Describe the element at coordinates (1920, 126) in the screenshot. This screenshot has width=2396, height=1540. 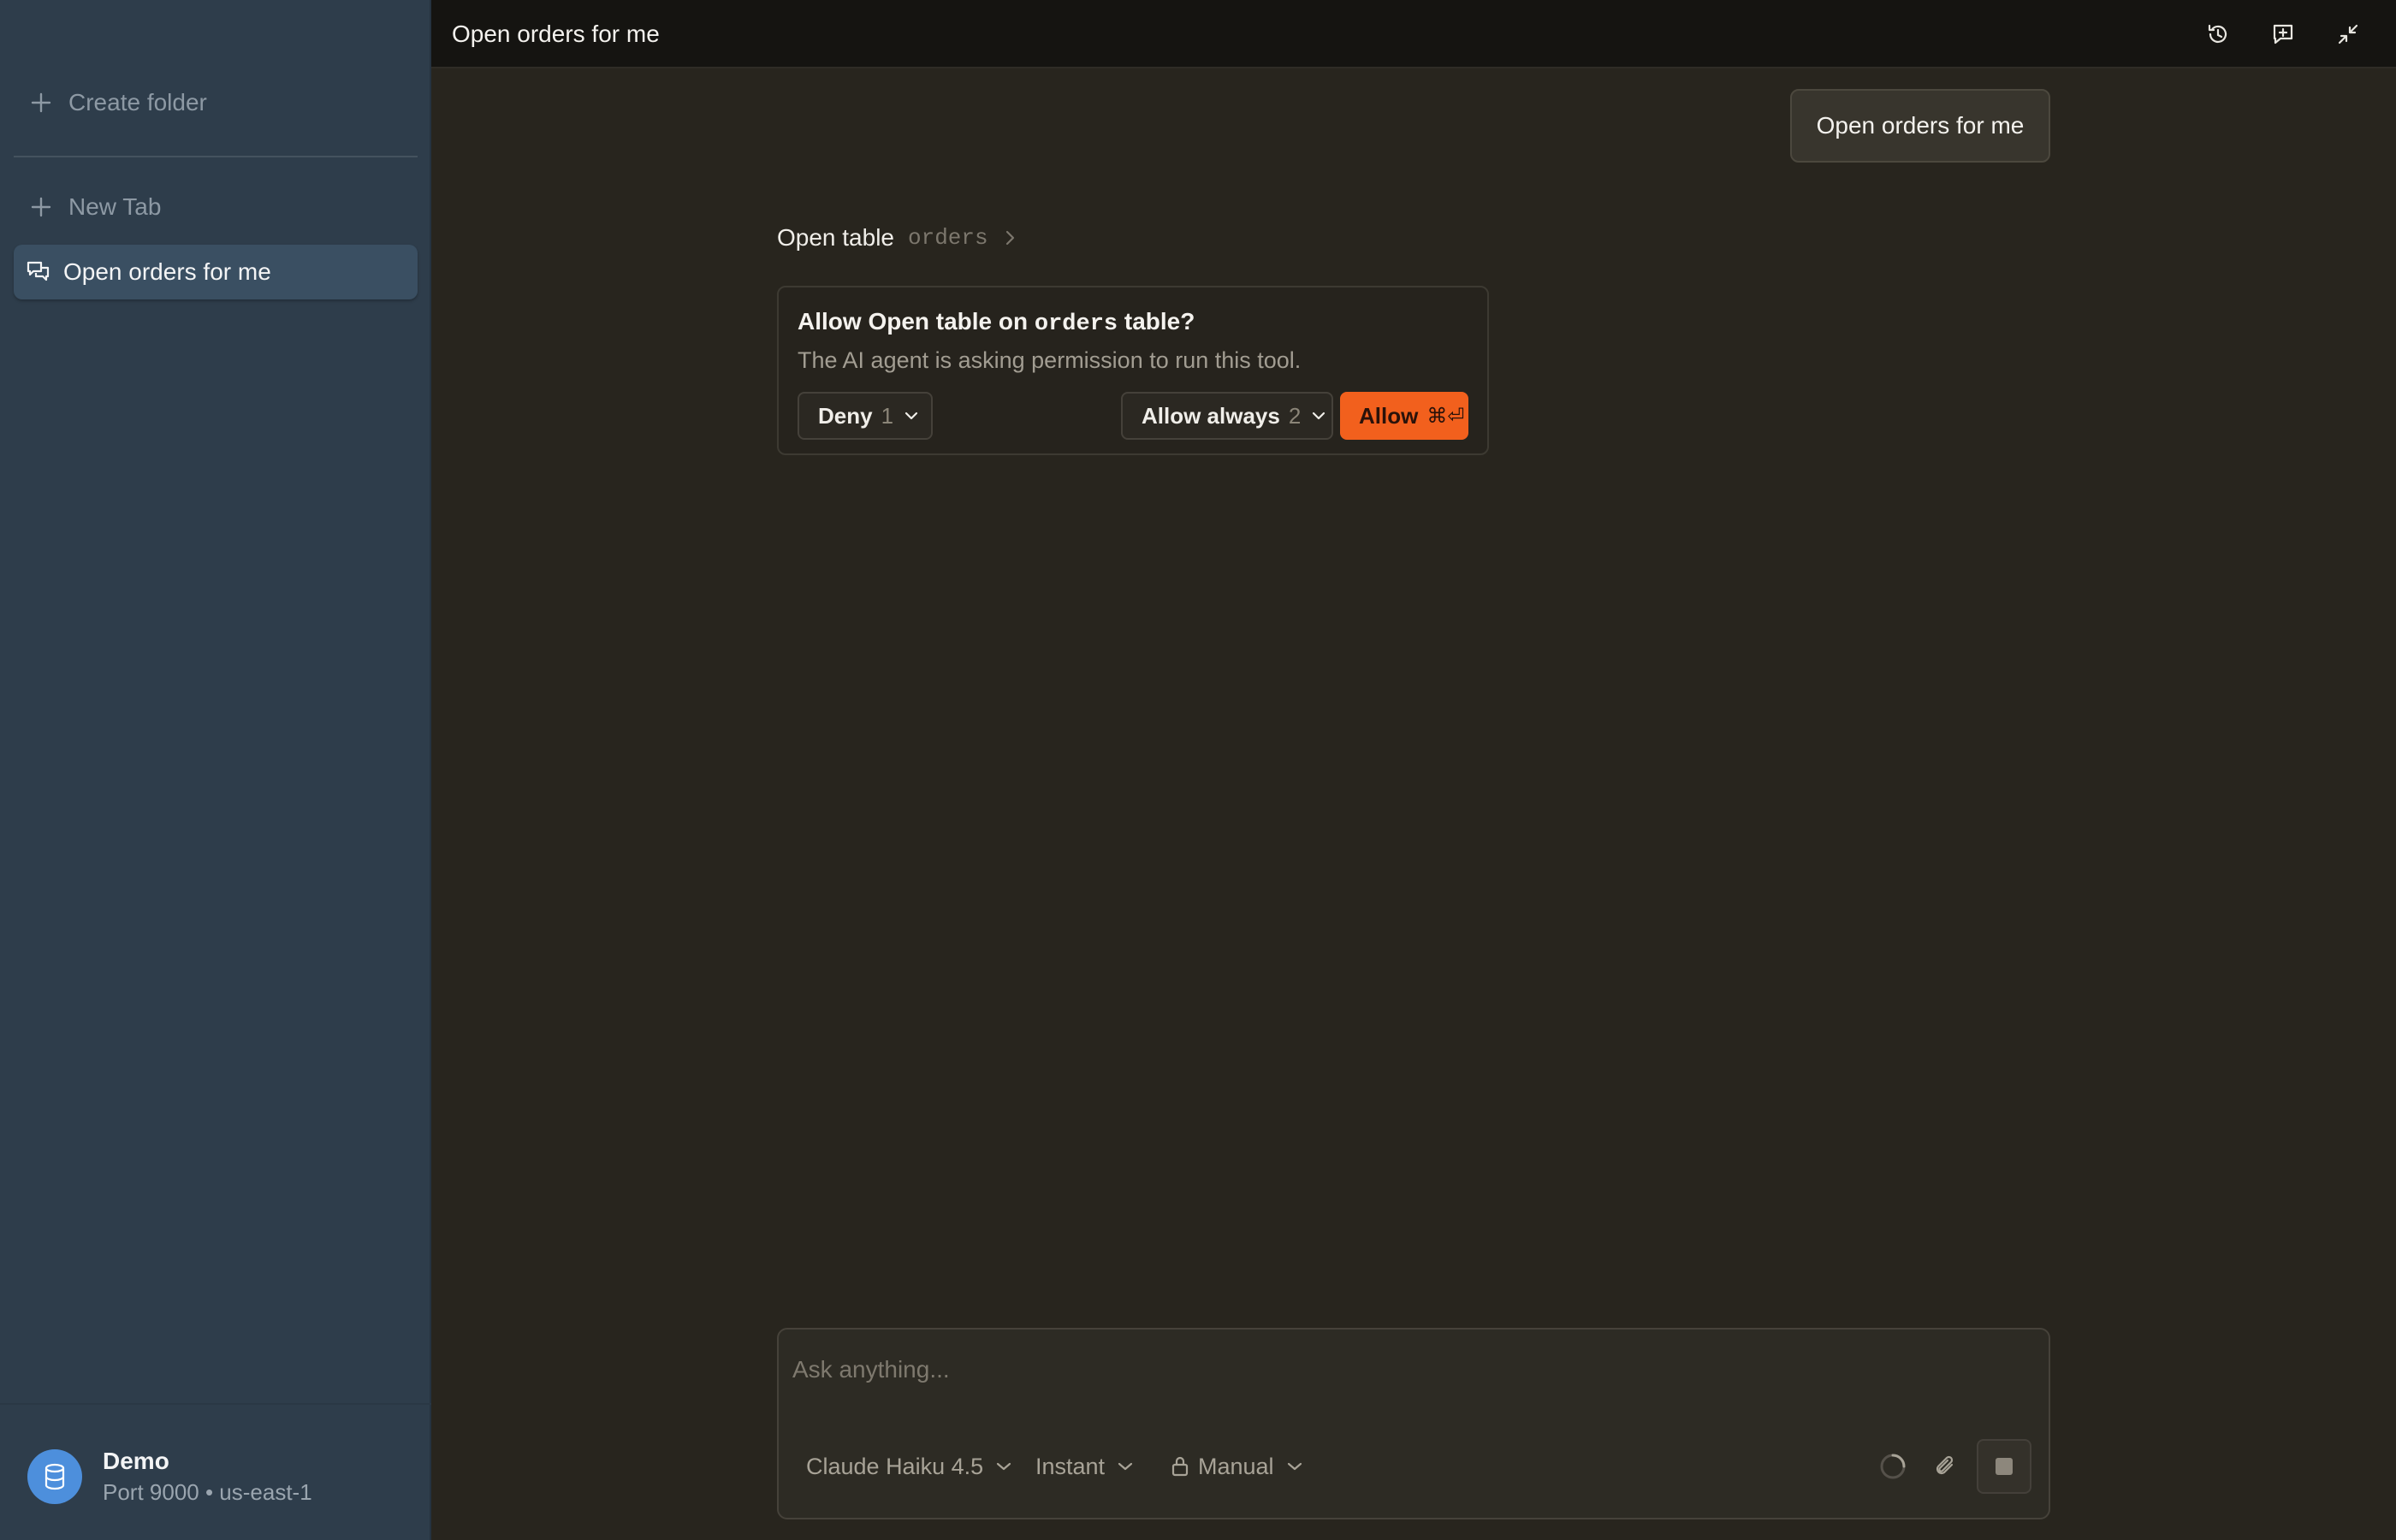
I see `user-message: Open orders for me` at that location.